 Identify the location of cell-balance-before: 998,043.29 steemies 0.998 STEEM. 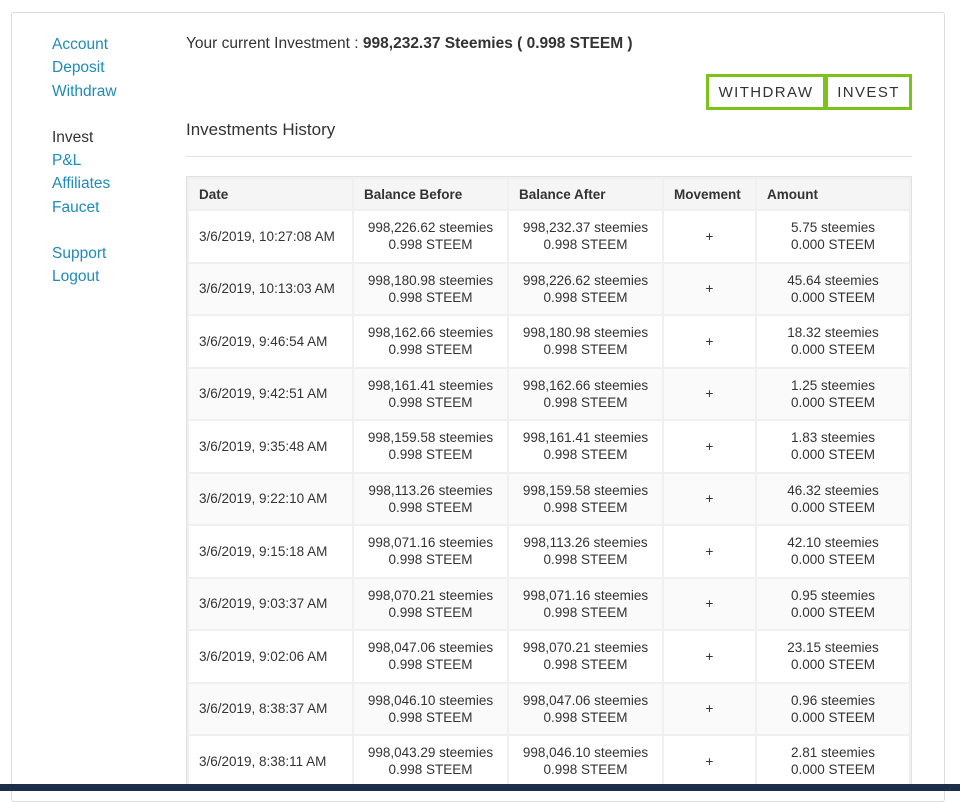
(430, 761).